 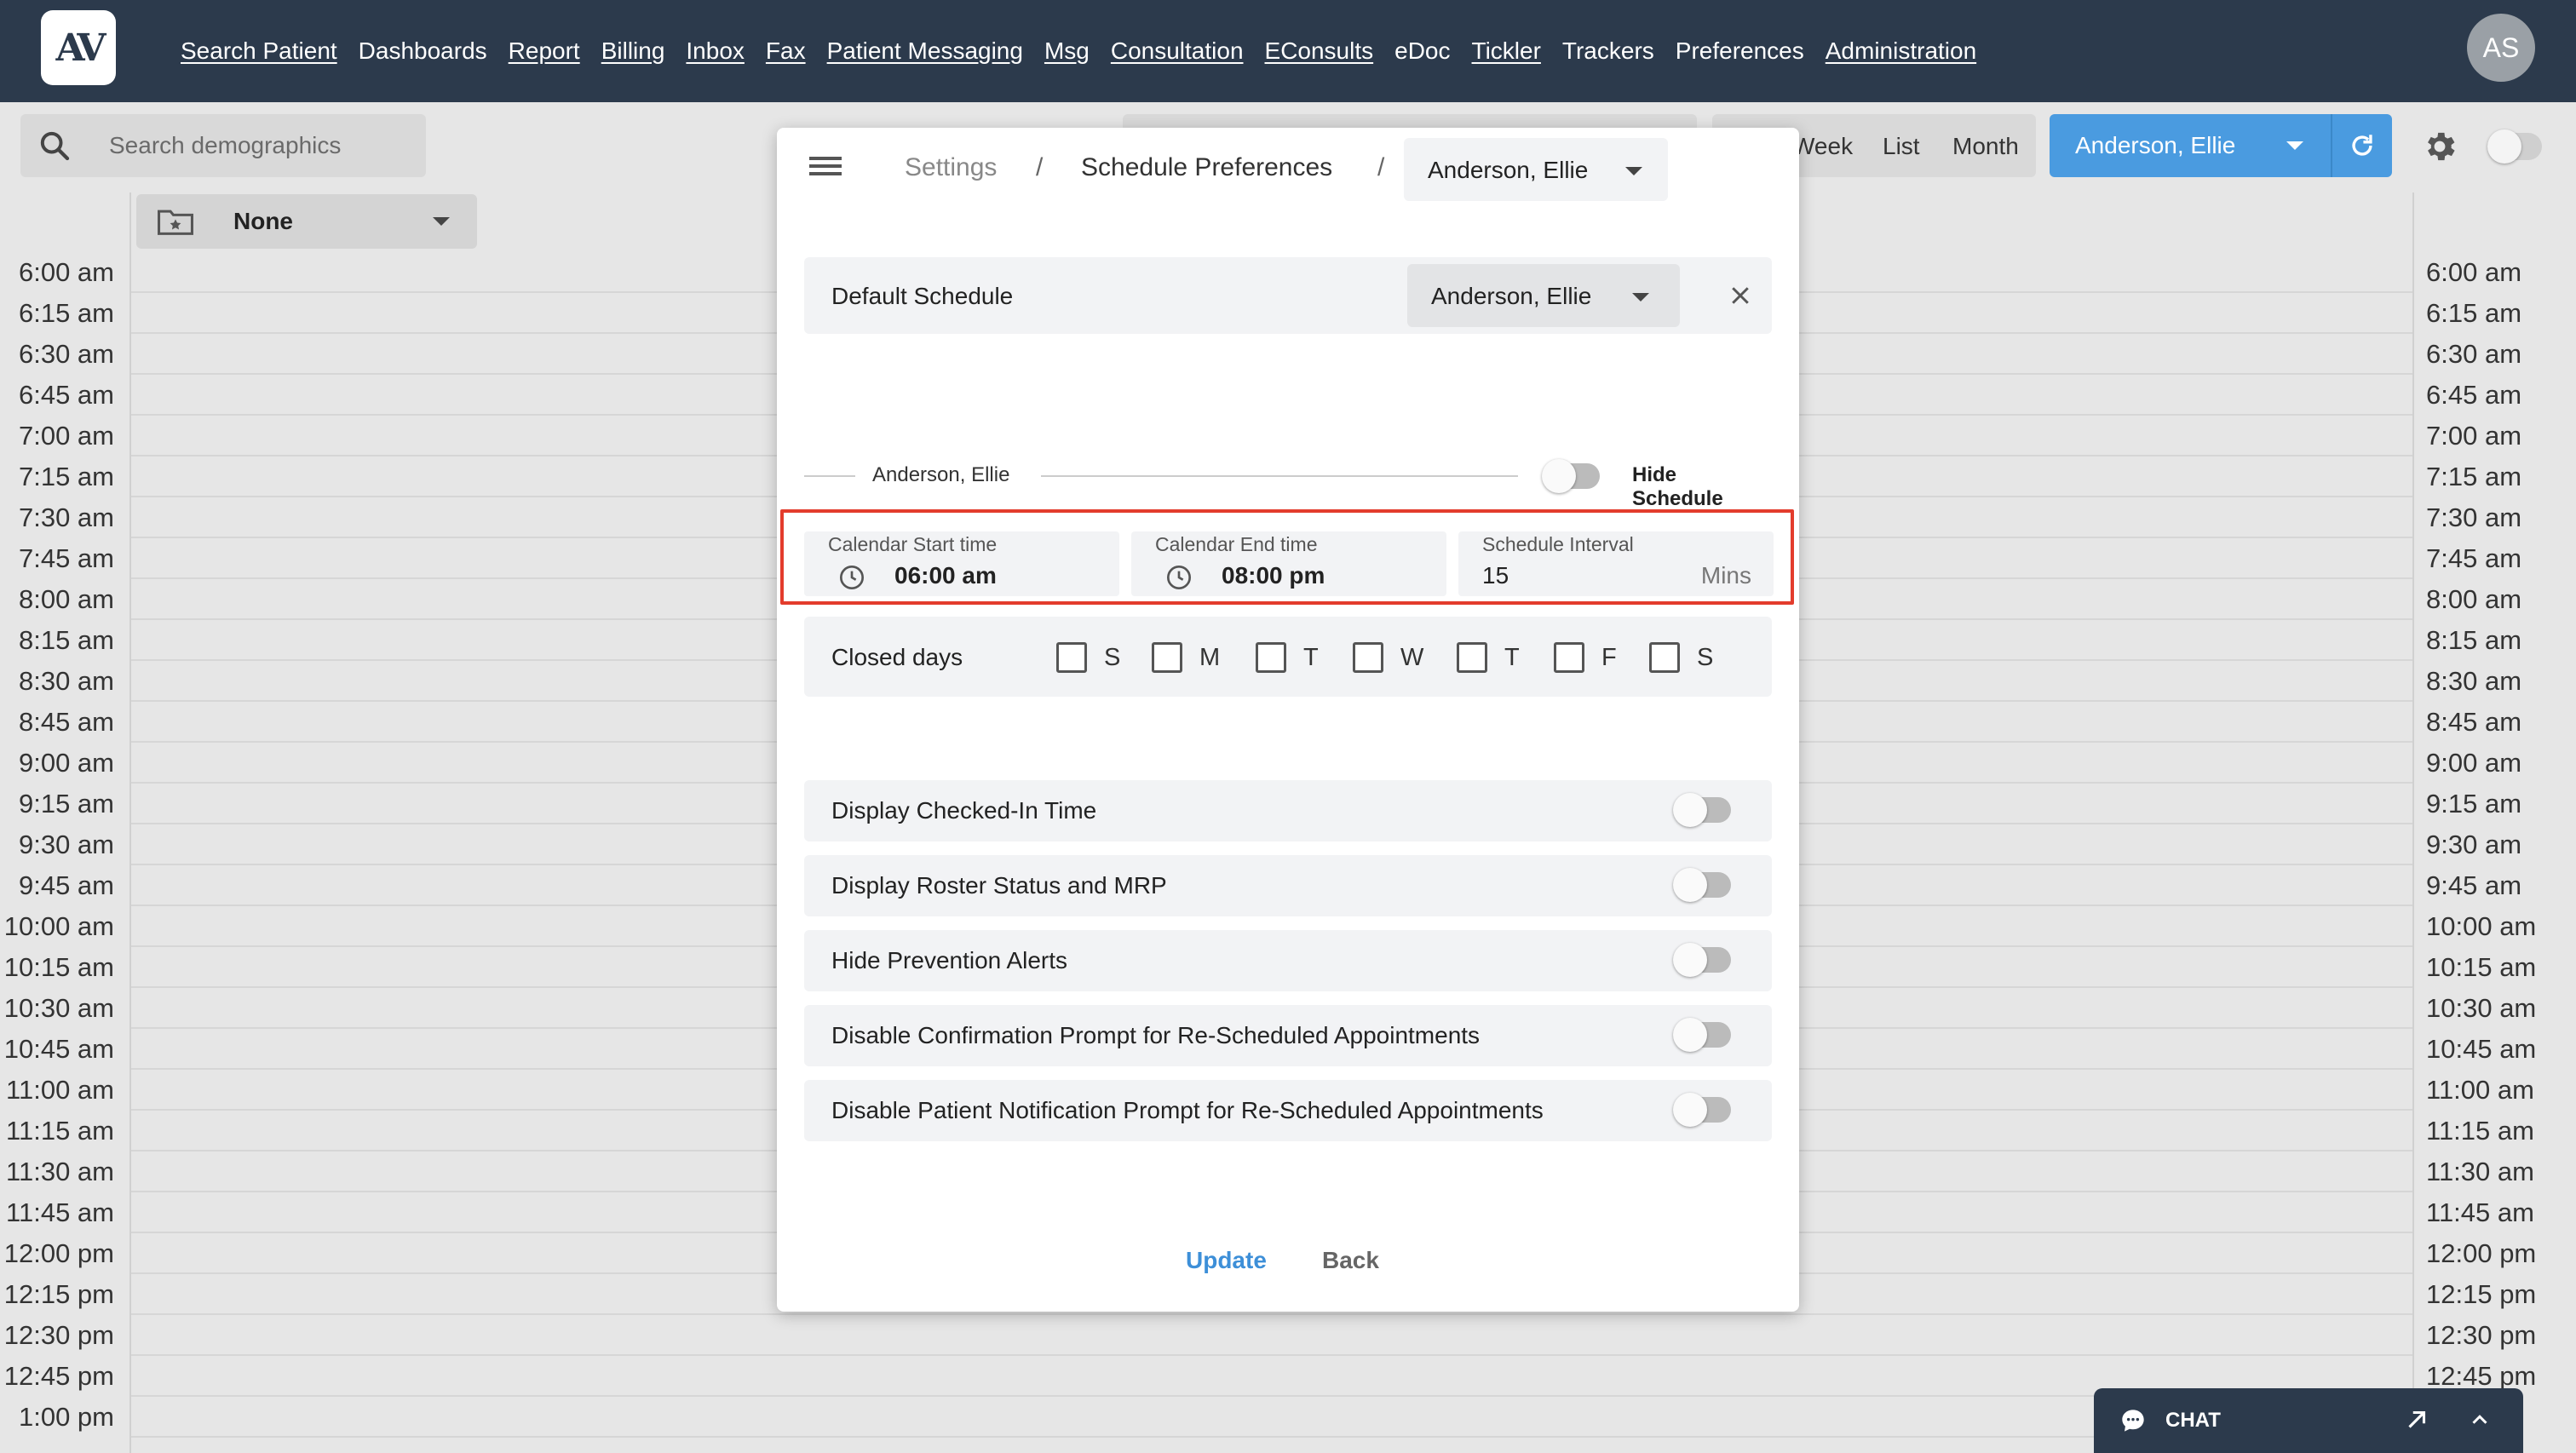 What do you see at coordinates (897, 657) in the screenshot?
I see `closed-days-label: Closed days` at bounding box center [897, 657].